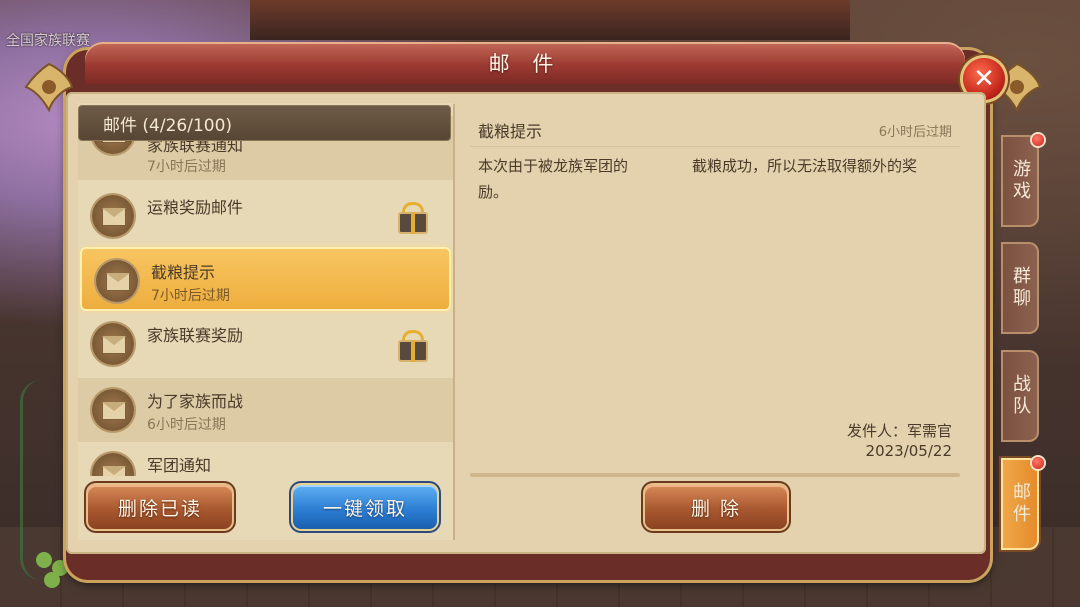  Describe the element at coordinates (186, 425) in the screenshot. I see `mail-item-subtitle: 6小时后过期` at that location.